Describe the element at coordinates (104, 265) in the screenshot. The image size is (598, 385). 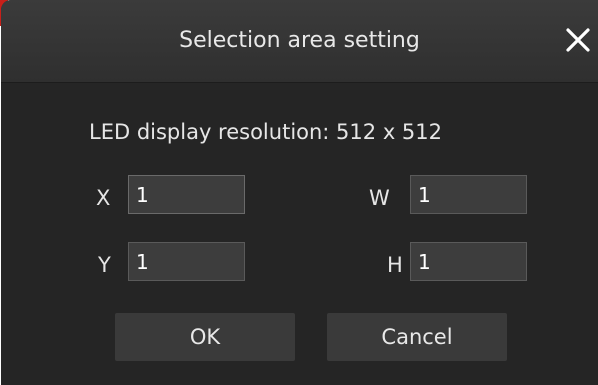
I see `y-label: Y` at that location.